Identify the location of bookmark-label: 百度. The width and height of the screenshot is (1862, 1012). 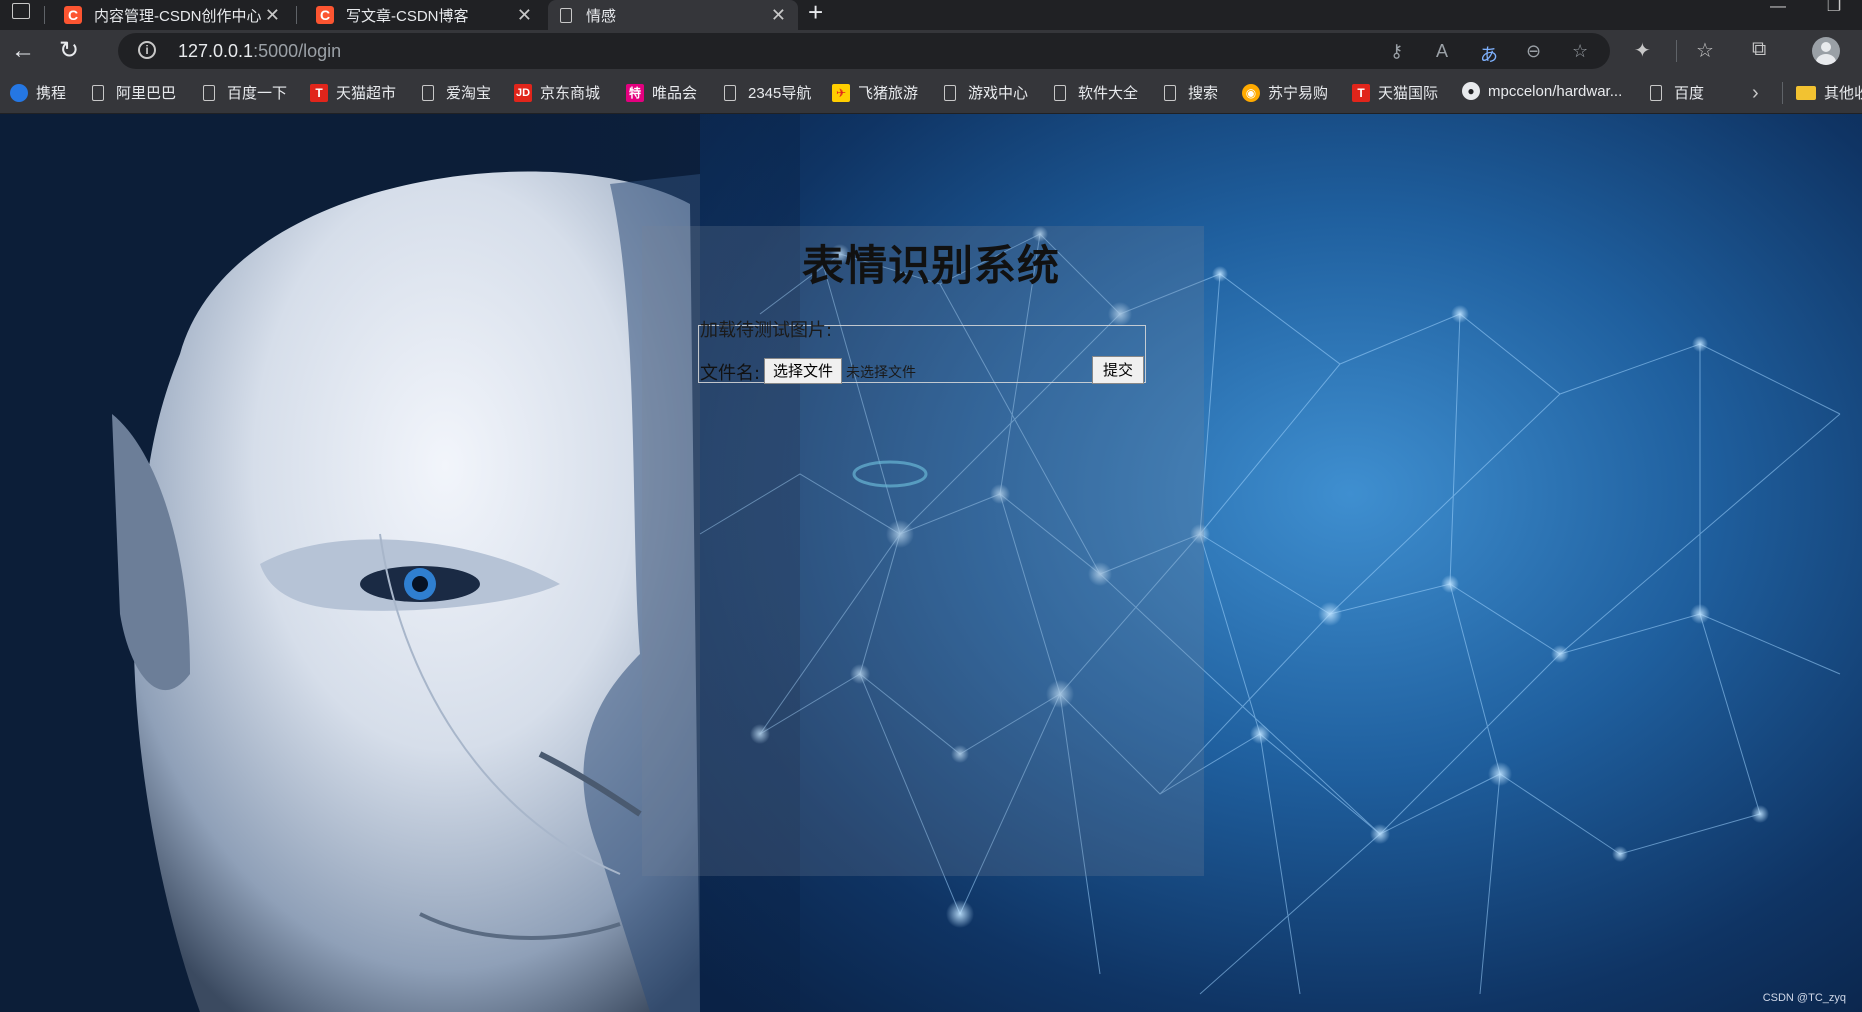
(1689, 93).